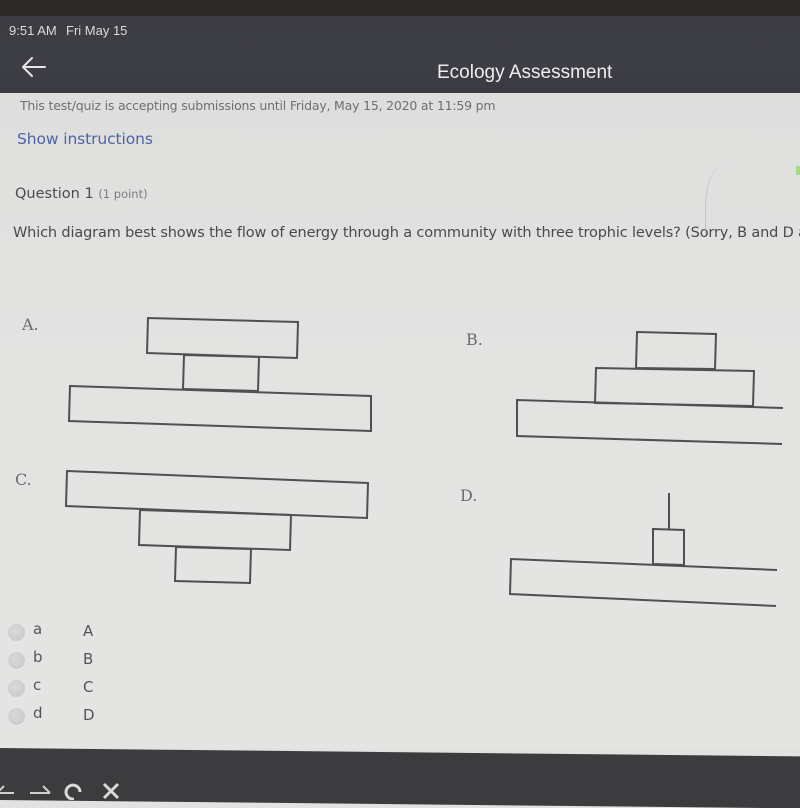  What do you see at coordinates (222, 338) in the screenshot?
I see `diagram-a-top-block` at bounding box center [222, 338].